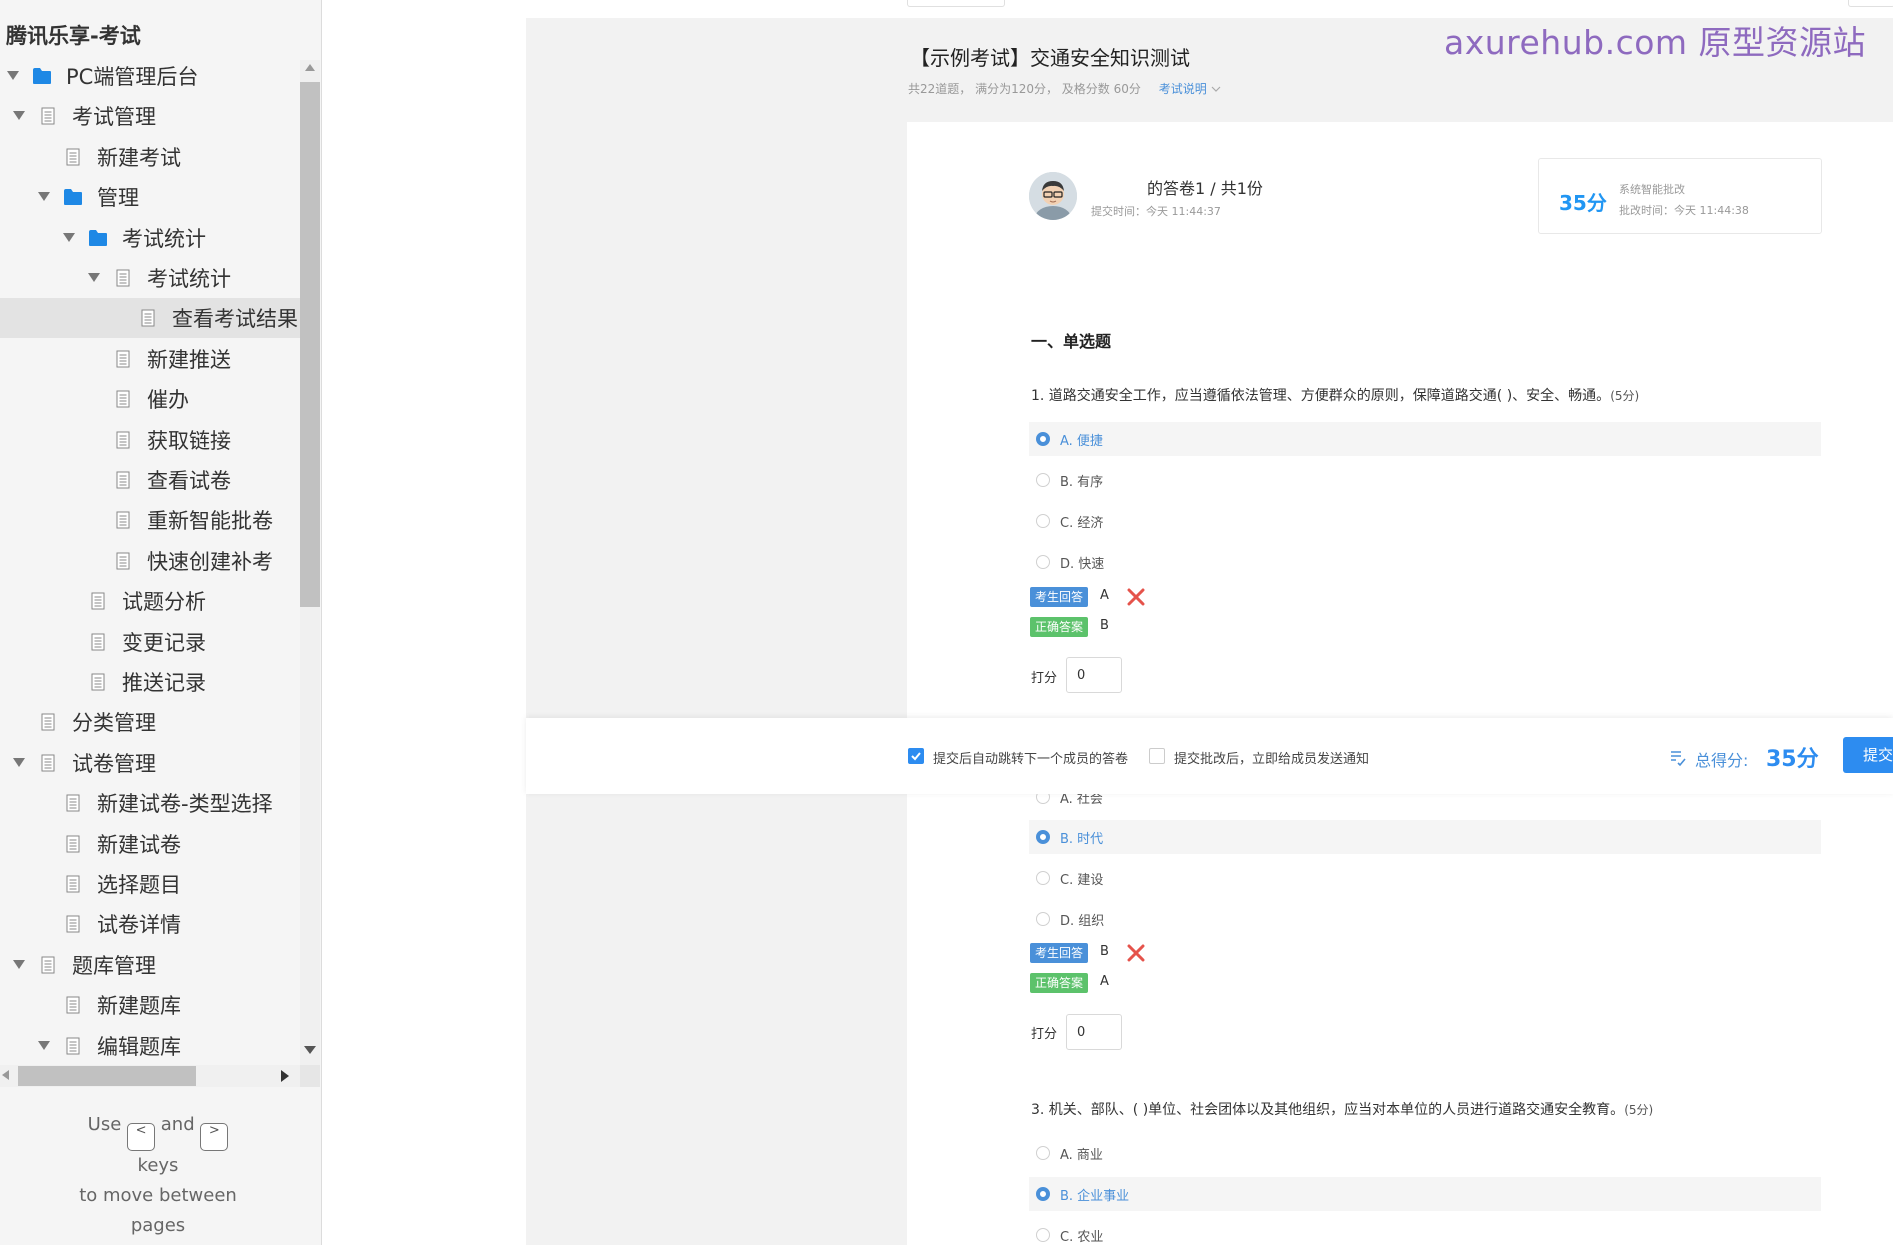 This screenshot has height=1252, width=1893. Describe the element at coordinates (150, 197) in the screenshot. I see `tree-item: 管理` at that location.